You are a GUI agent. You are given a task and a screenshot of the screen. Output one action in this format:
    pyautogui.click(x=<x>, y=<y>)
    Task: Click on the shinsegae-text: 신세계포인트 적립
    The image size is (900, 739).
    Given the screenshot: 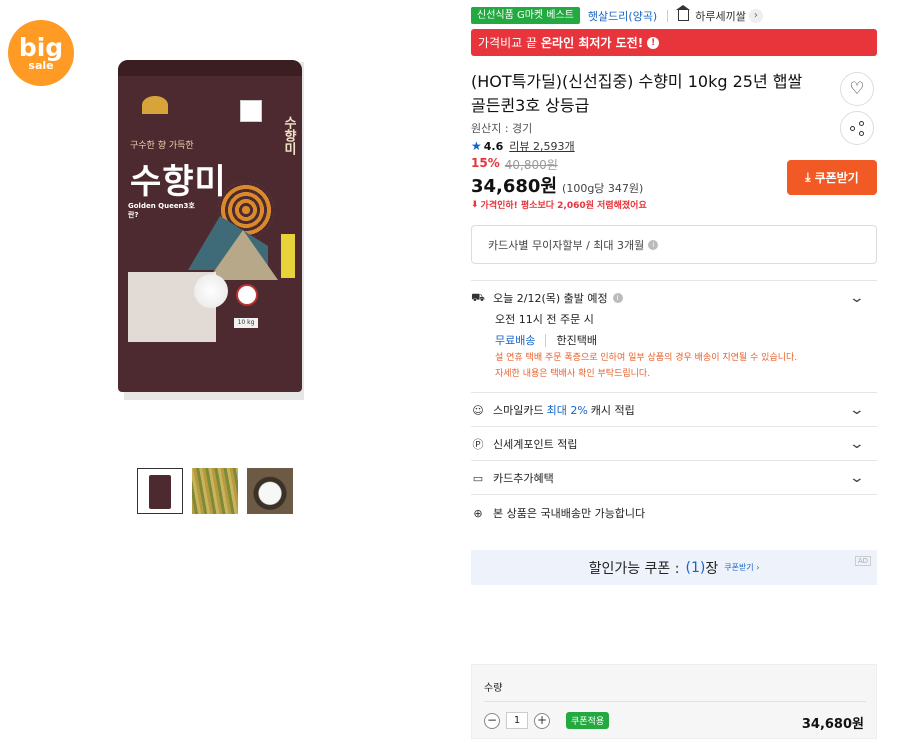 What is the action you would take?
    pyautogui.click(x=535, y=444)
    